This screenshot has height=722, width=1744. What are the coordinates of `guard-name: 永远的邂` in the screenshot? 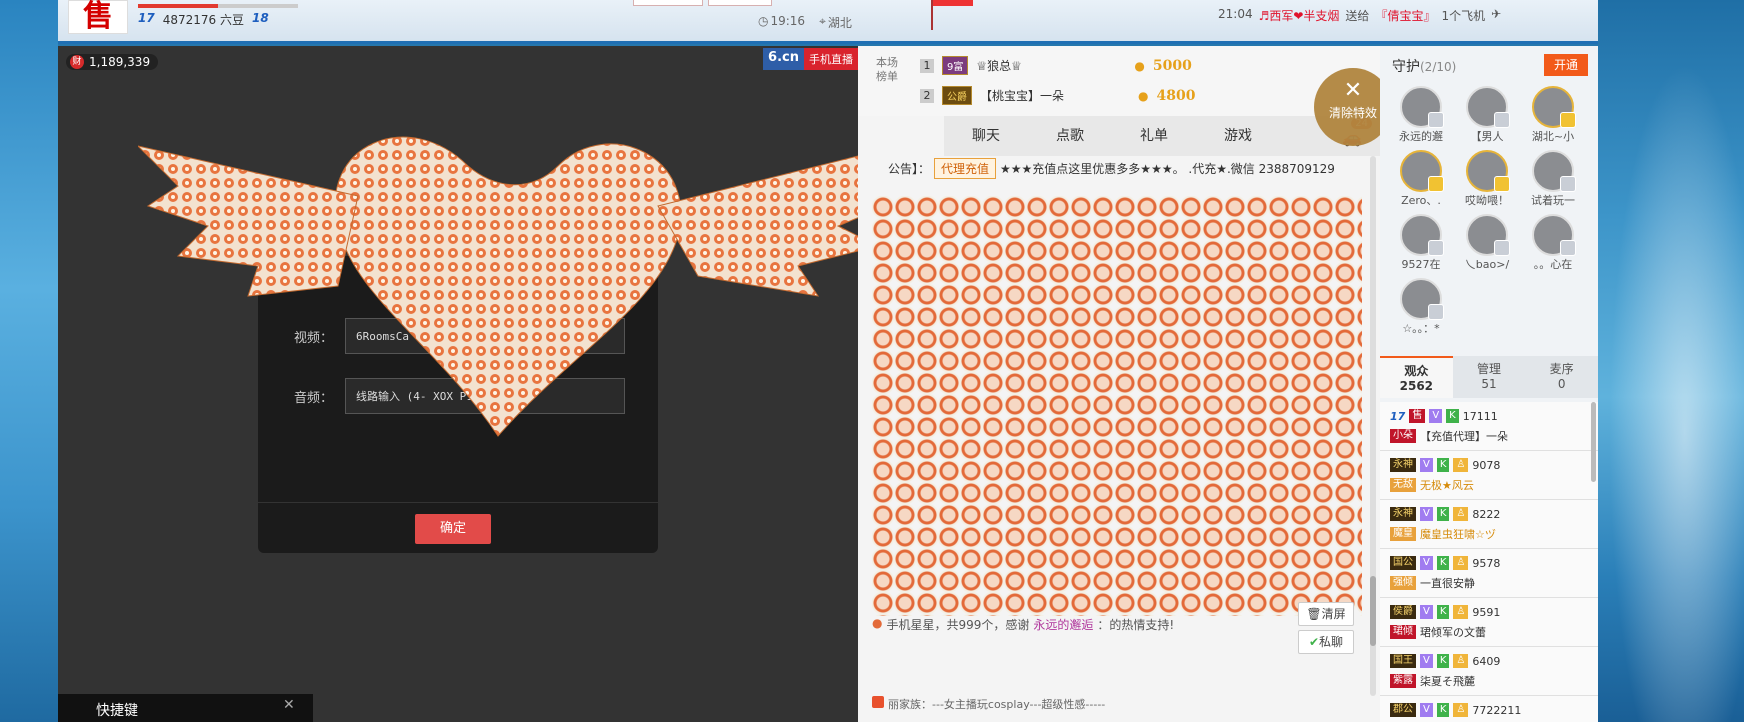 It's located at (1421, 136).